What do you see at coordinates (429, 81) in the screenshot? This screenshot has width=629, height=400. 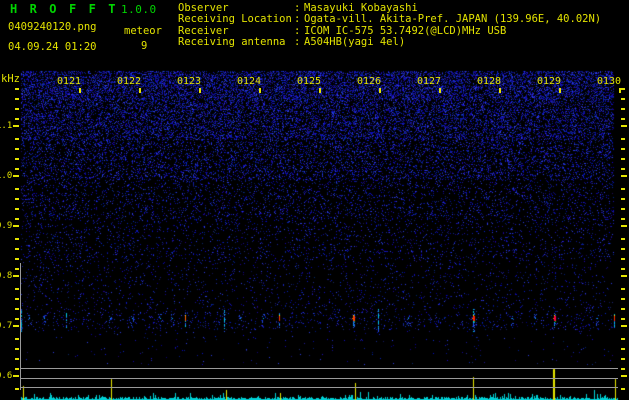 I see `x-axis-tick-label: 0127` at bounding box center [429, 81].